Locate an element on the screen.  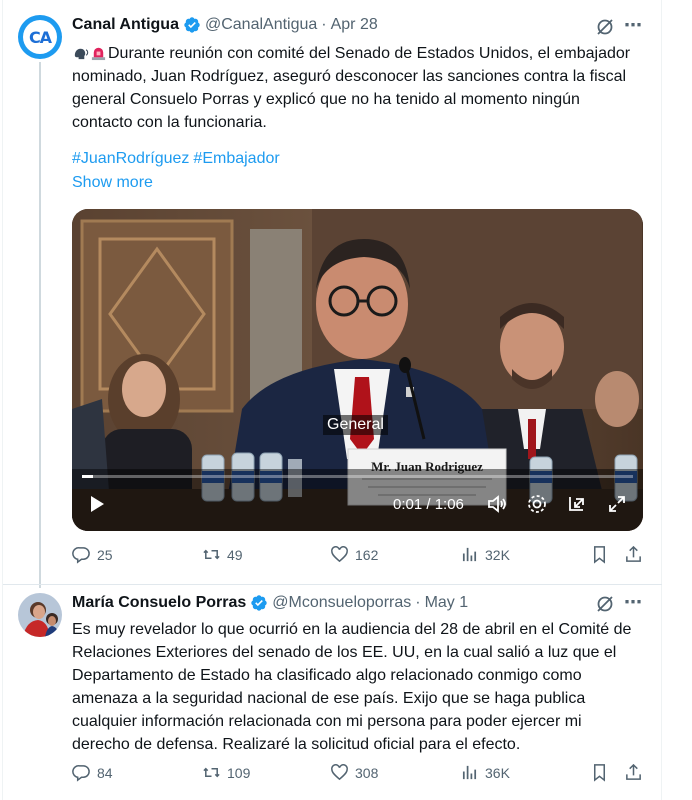
view-count: 36K is located at coordinates (497, 772).